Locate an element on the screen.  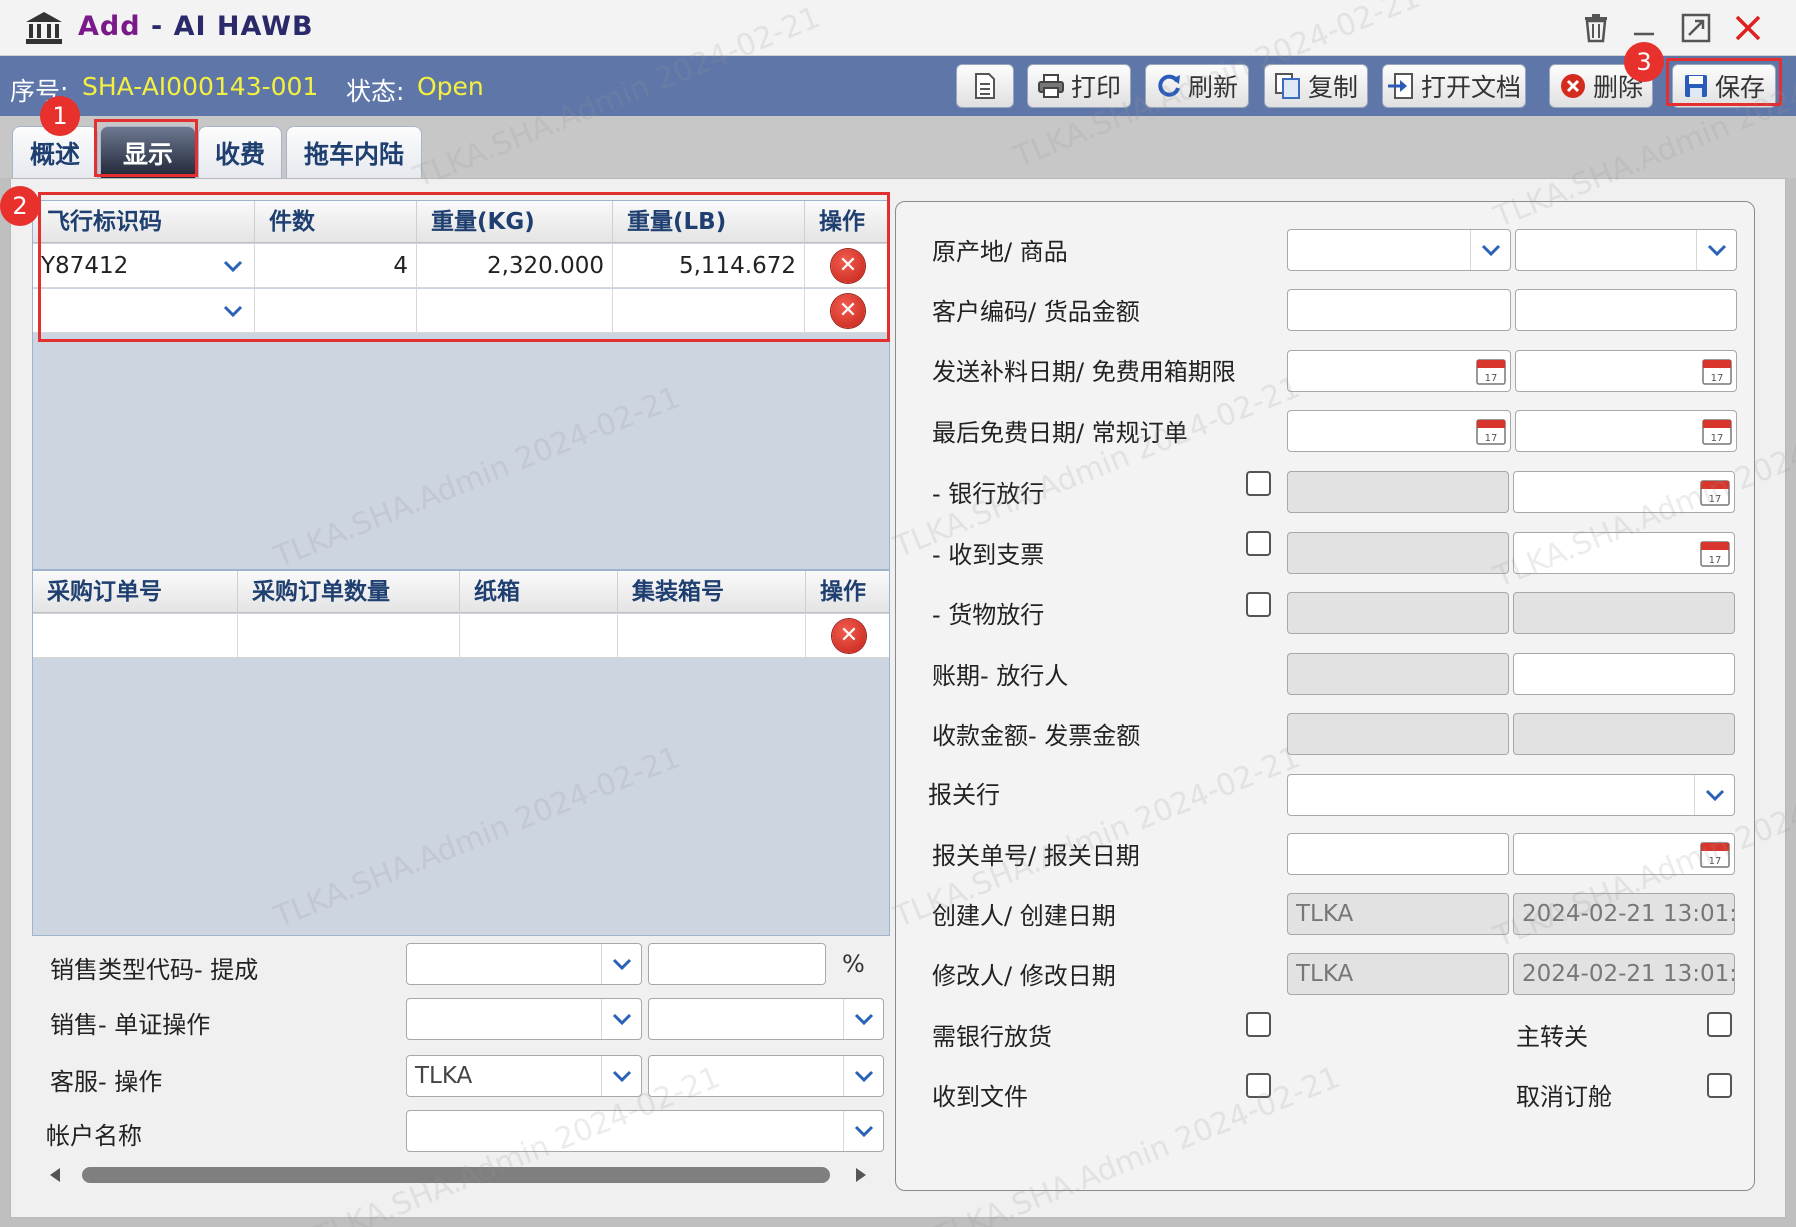
col-po-number: 采购订单号 is located at coordinates (135, 592).